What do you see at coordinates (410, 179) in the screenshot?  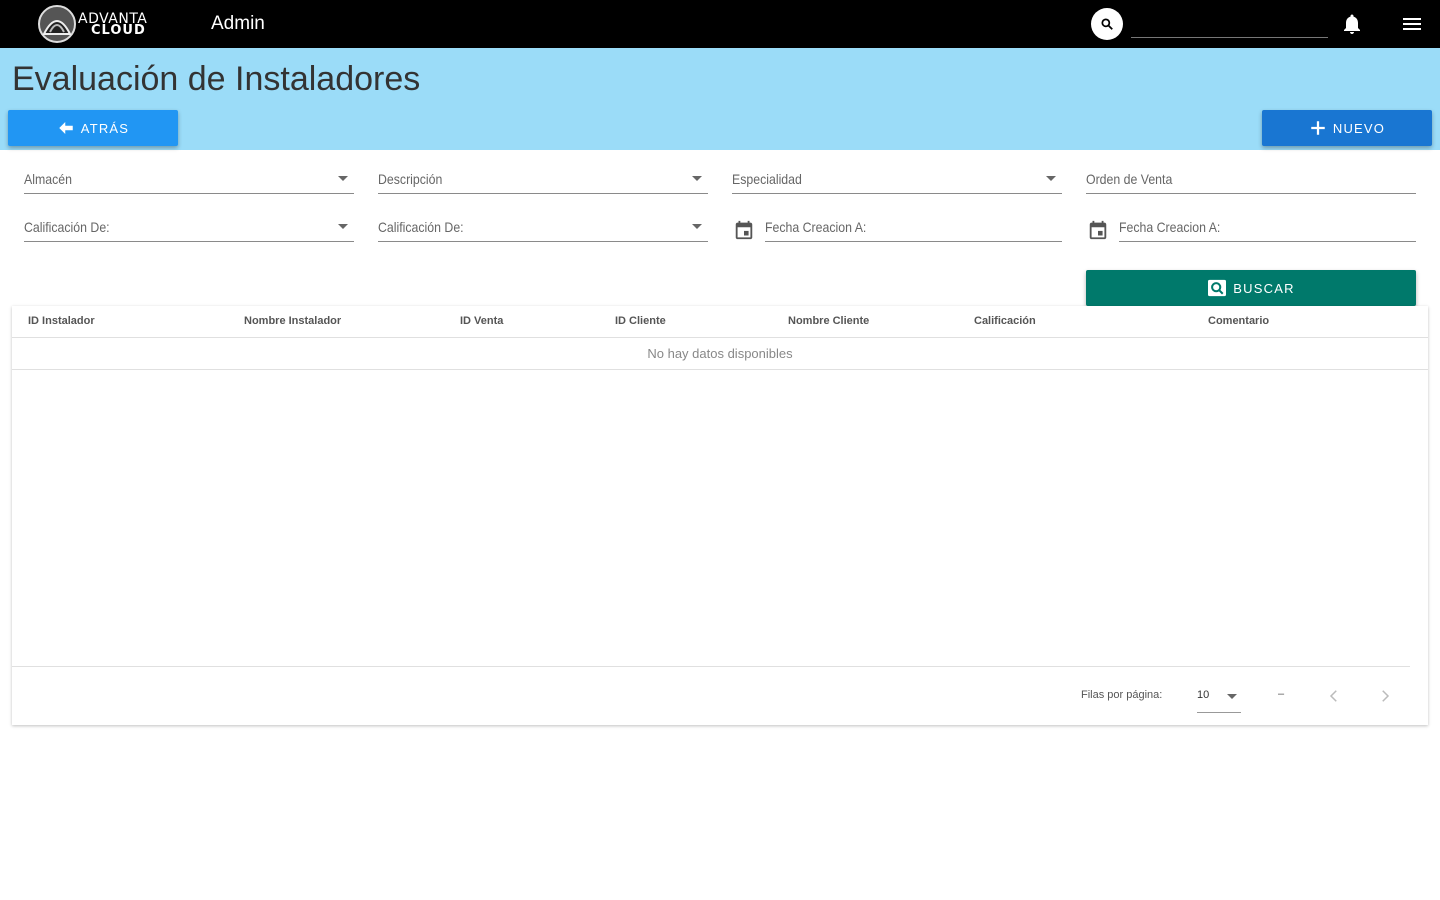 I see `descripcion-label: Descripción` at bounding box center [410, 179].